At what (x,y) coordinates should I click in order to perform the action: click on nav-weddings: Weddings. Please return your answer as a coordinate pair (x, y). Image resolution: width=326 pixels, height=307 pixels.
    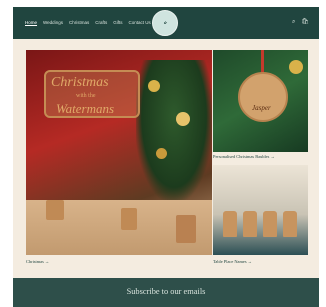
    Looking at the image, I should click on (53, 22).